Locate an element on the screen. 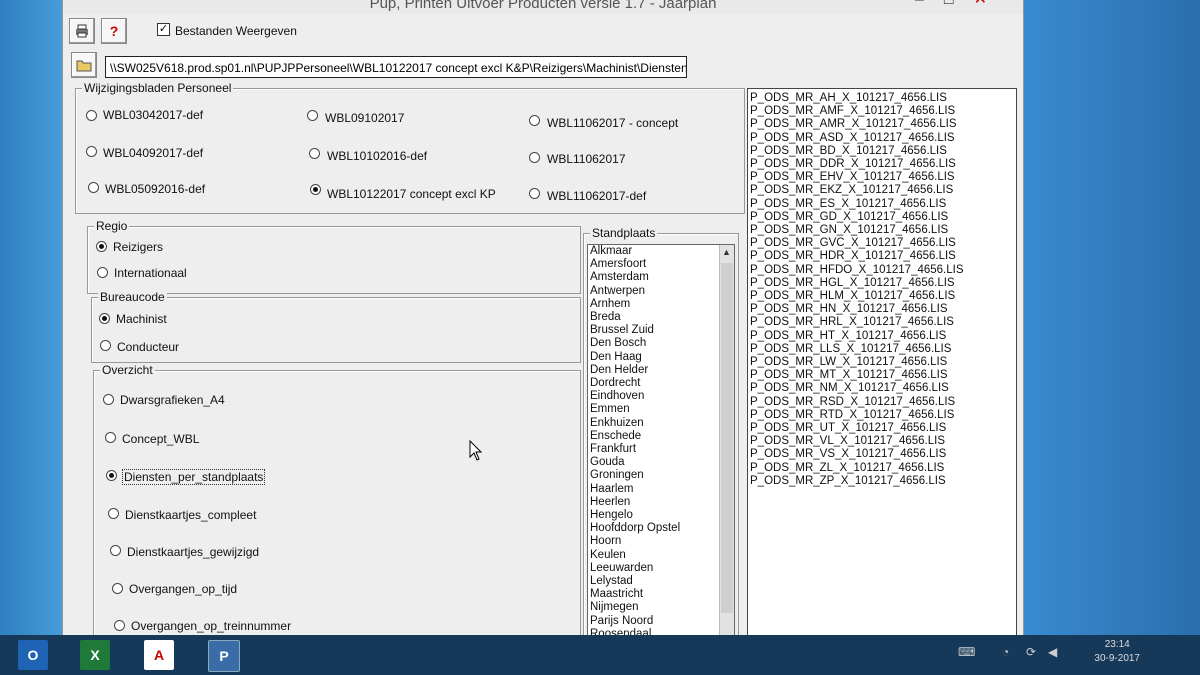 This screenshot has width=1200, height=675. maximize-button: □ is located at coordinates (959, 4).